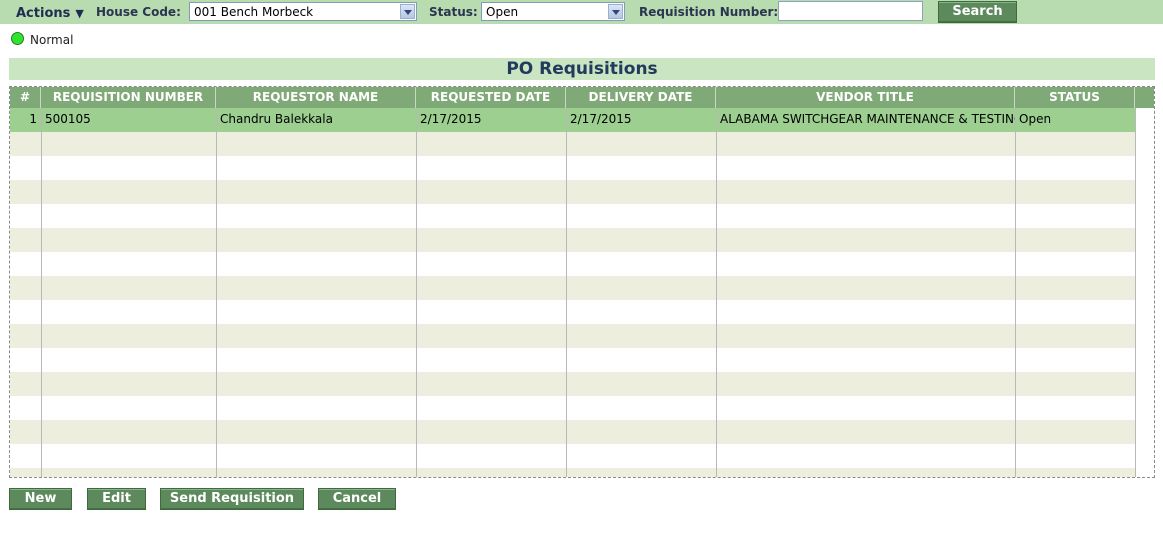  What do you see at coordinates (453, 12) in the screenshot?
I see `status-label: Status:` at bounding box center [453, 12].